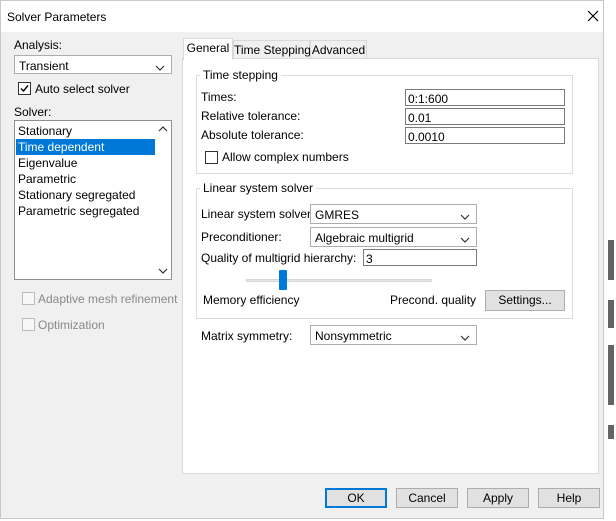  Describe the element at coordinates (593, 16) in the screenshot. I see `close-icon` at that location.